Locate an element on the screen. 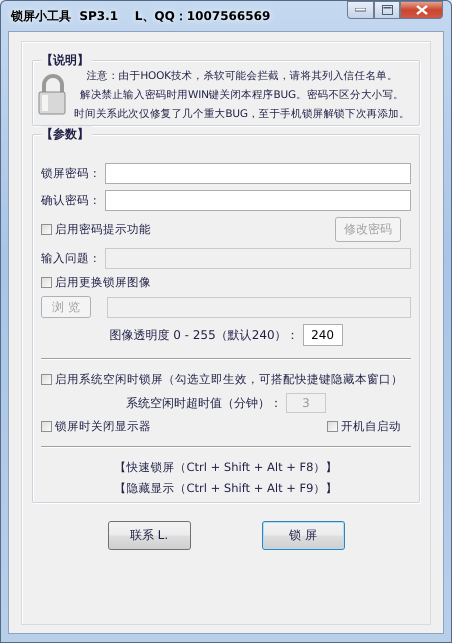 This screenshot has height=643, width=452. checkbox-label: 开机自启动 is located at coordinates (371, 426).